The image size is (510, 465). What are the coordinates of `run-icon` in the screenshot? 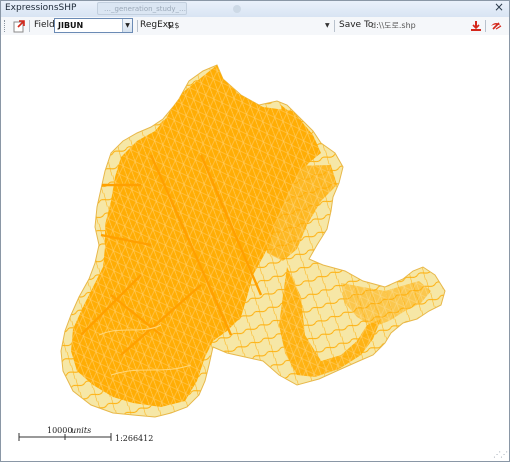 It's located at (496, 26).